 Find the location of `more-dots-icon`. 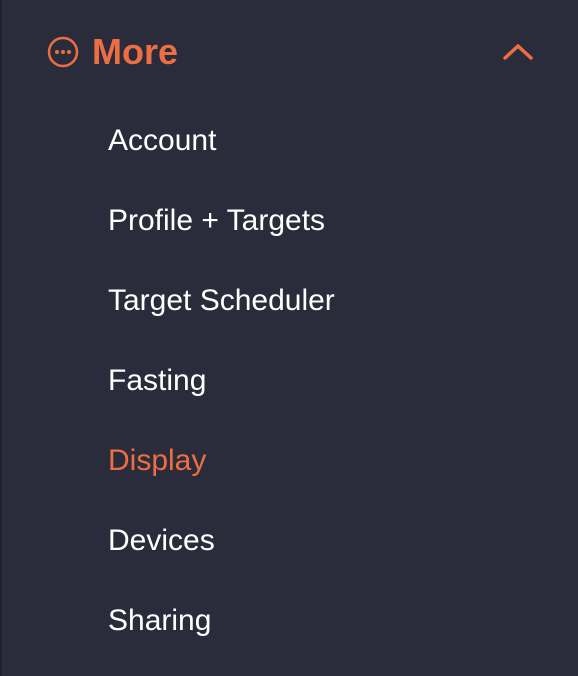

more-dots-icon is located at coordinates (63, 52).